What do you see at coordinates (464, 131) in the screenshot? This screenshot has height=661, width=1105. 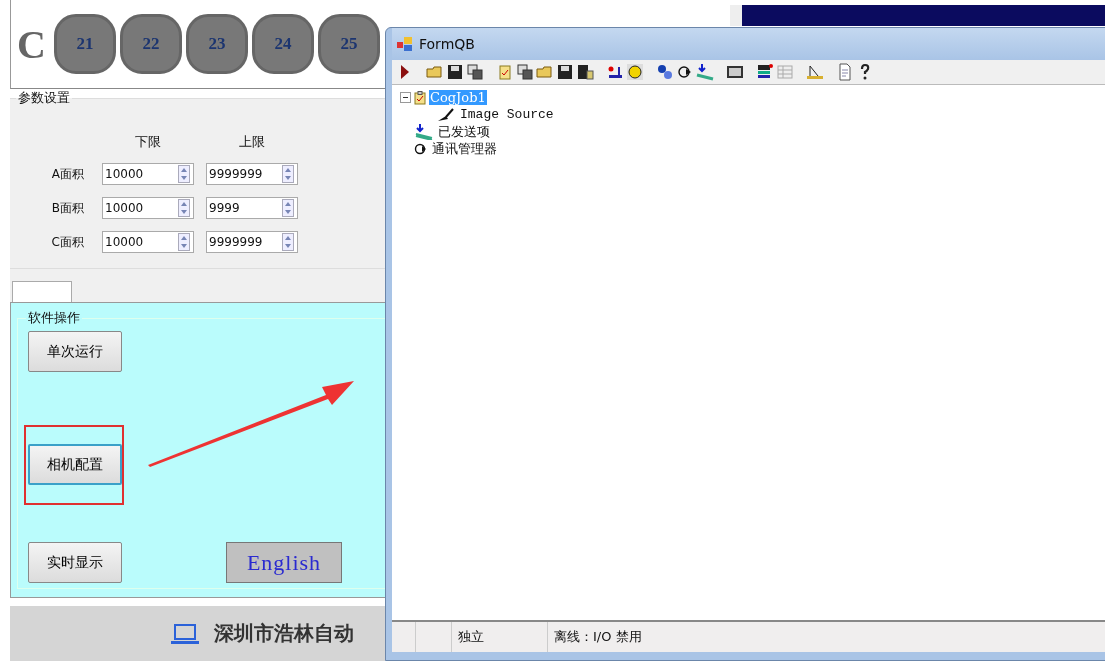 I see `tree-item: 已发送项` at bounding box center [464, 131].